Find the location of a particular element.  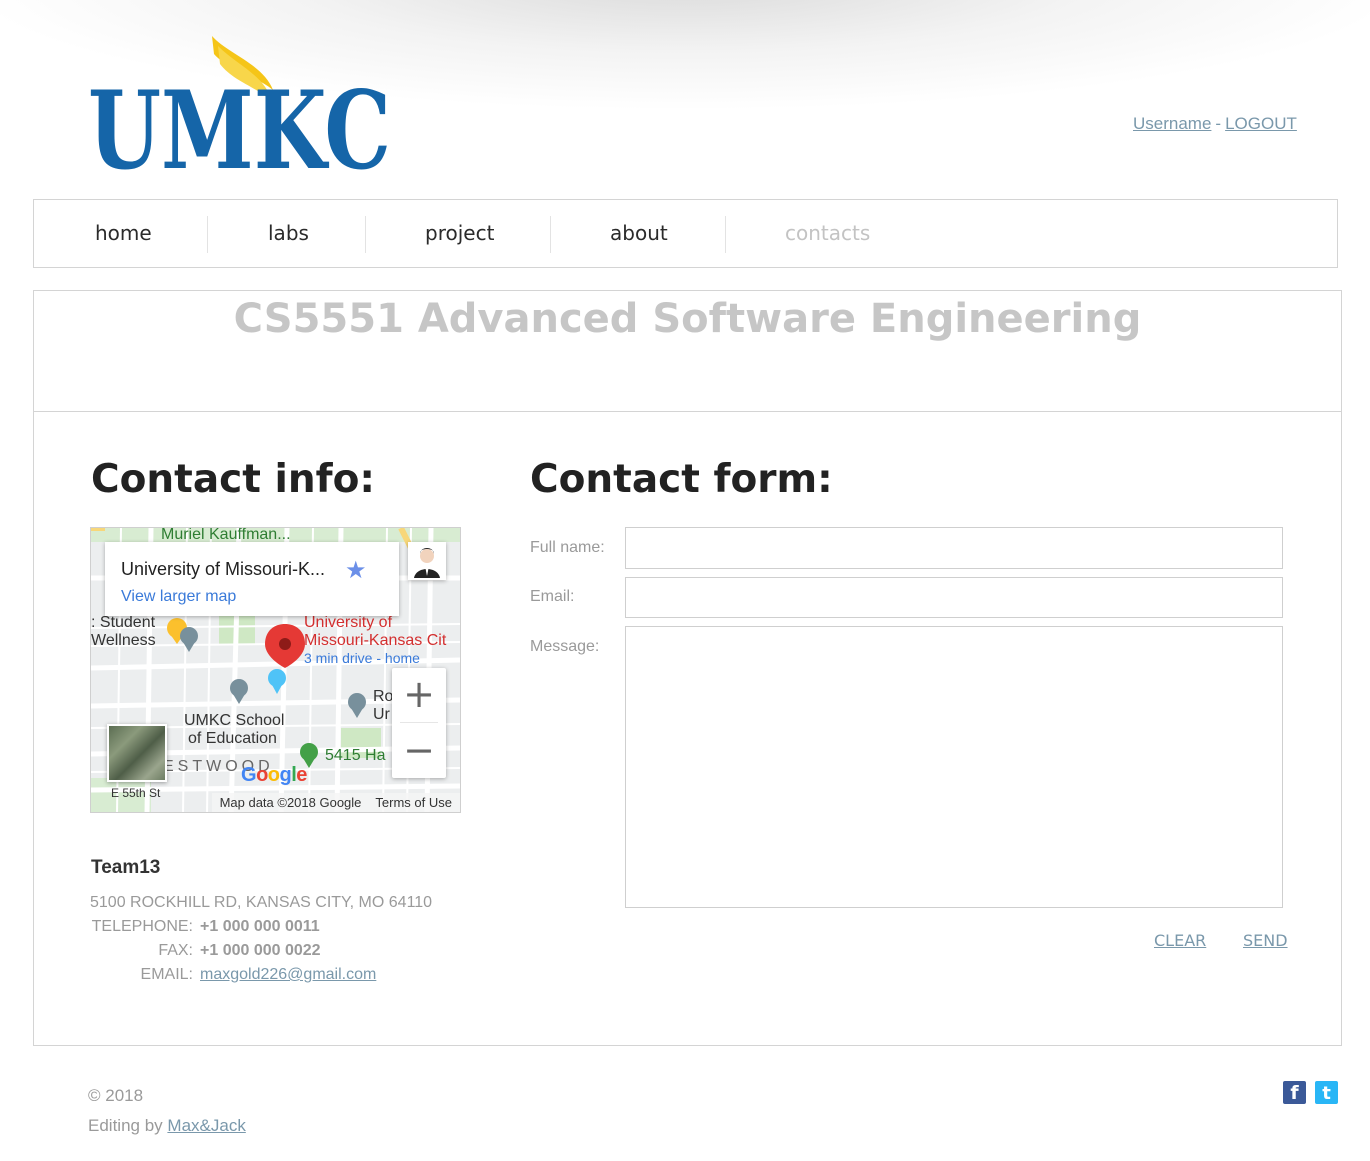

map-attribution: Map data ©2018 Google Terms of Use is located at coordinates (336, 802).